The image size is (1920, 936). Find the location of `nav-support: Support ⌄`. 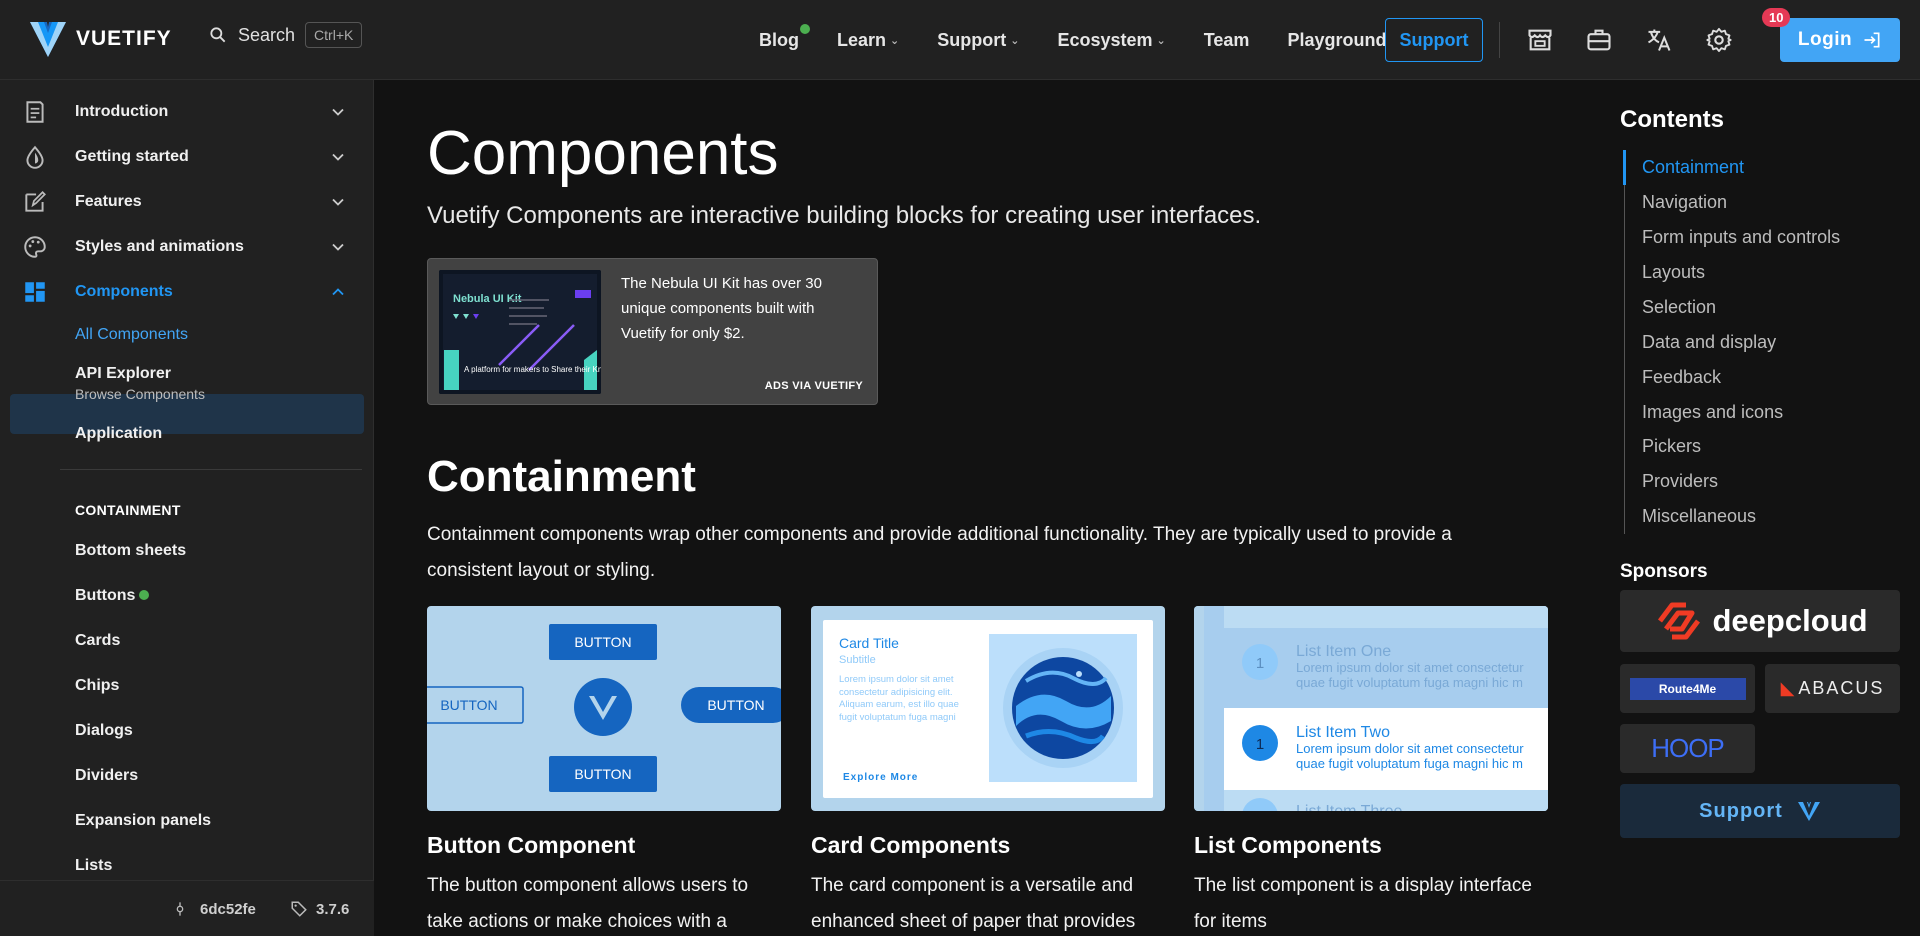

nav-support: Support ⌄ is located at coordinates (978, 40).